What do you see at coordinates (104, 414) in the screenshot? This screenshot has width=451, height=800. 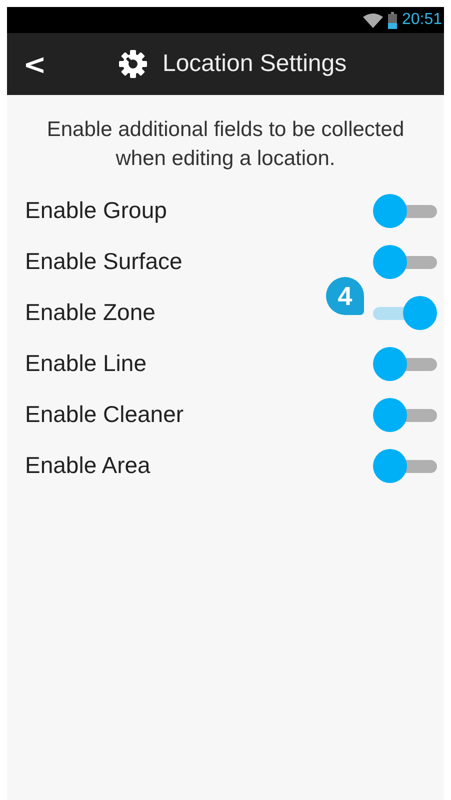 I see `setting-label: Enable Cleaner` at bounding box center [104, 414].